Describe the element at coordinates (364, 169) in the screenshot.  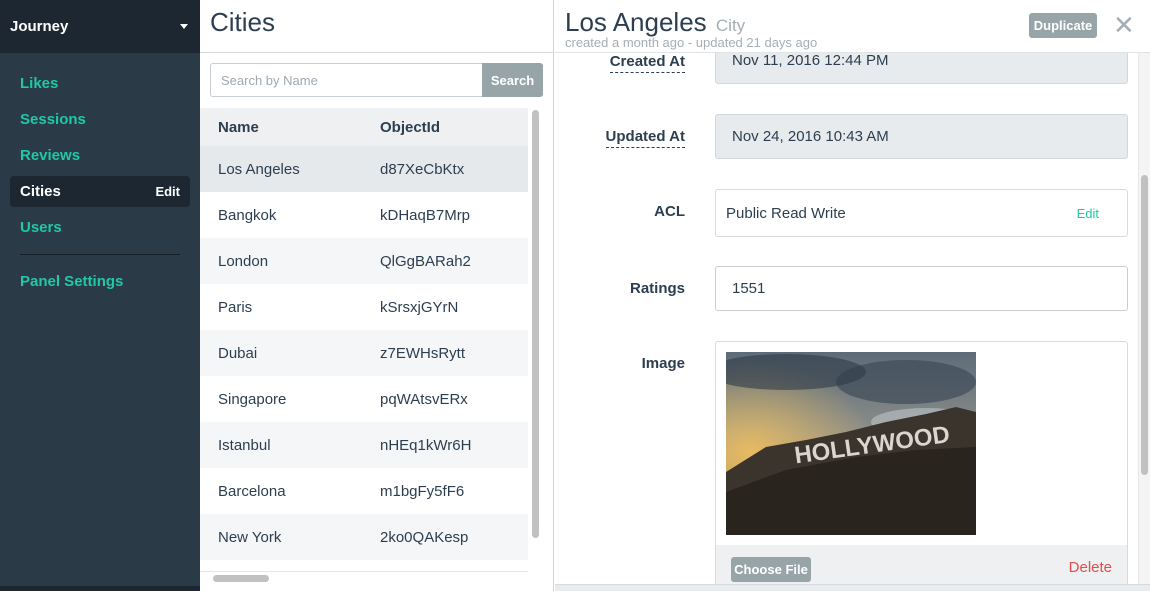
I see `table-row: Los Angeles d87XeCbKtx` at that location.